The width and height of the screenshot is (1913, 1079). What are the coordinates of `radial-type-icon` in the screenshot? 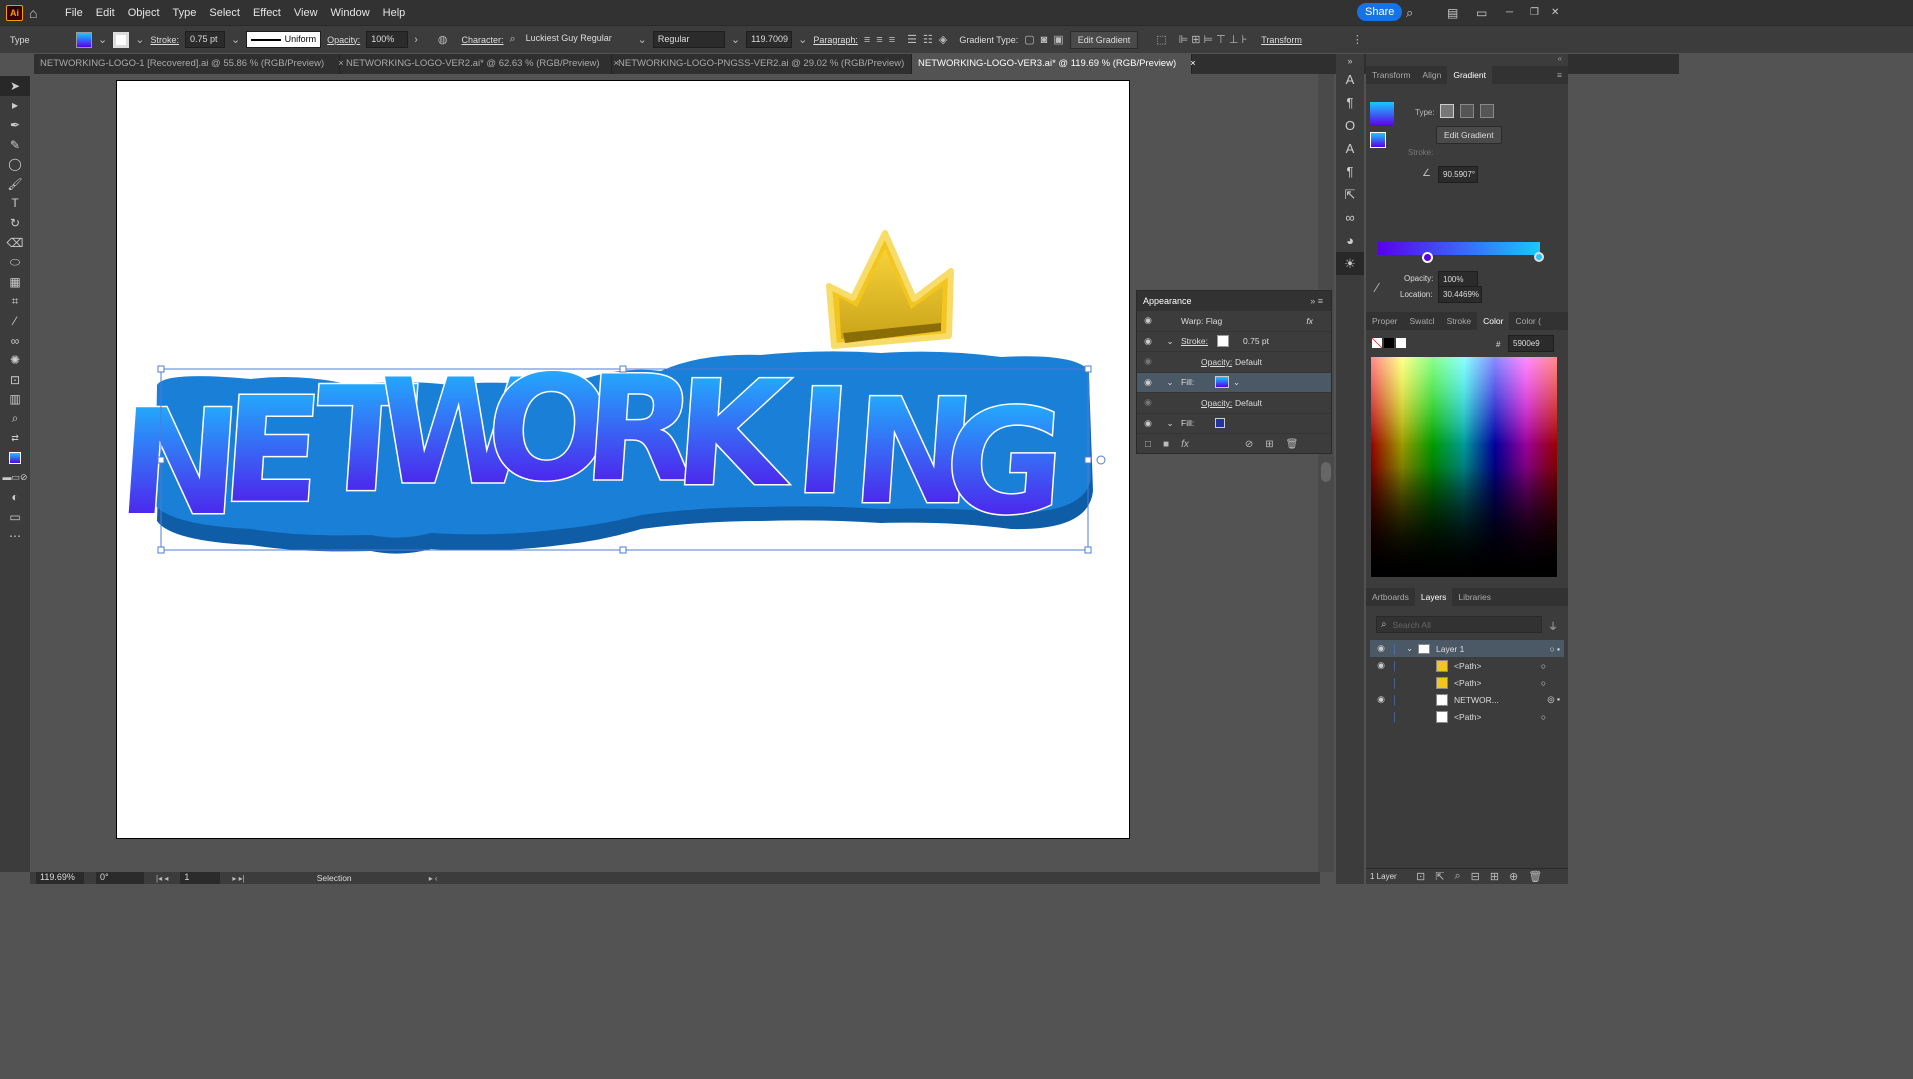 It's located at (1467, 111).